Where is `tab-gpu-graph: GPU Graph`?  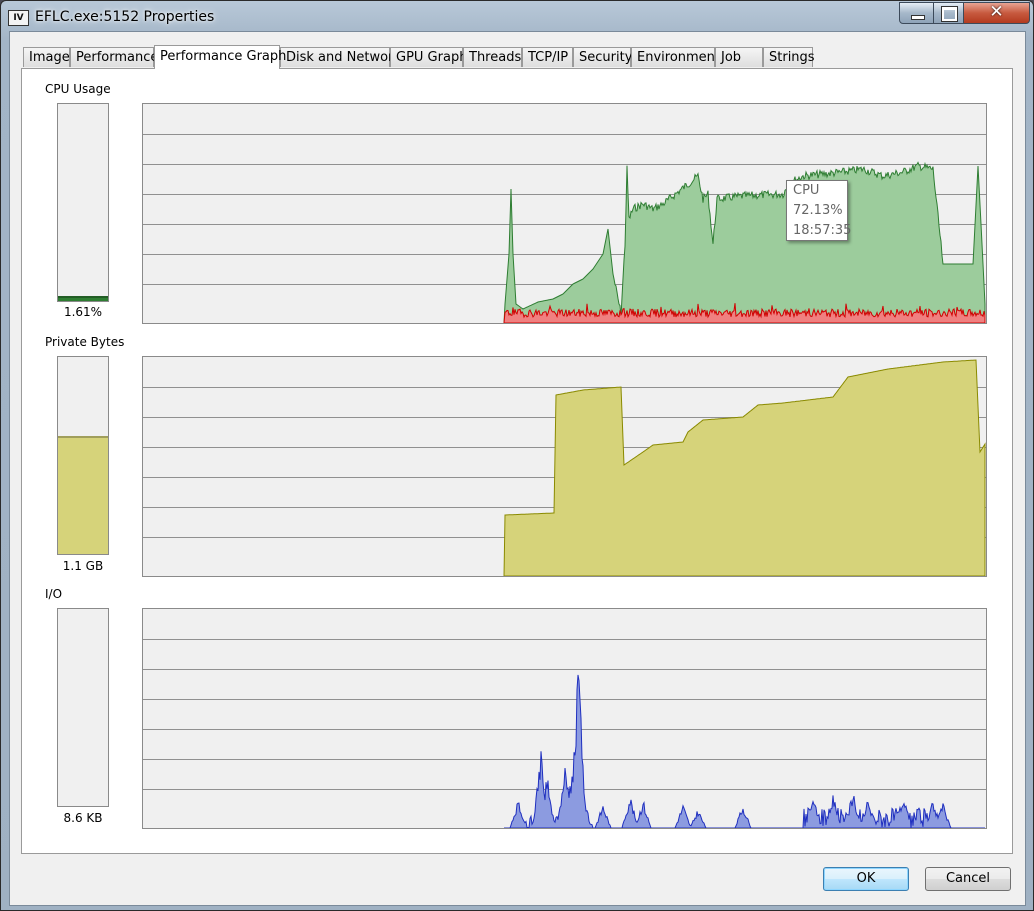
tab-gpu-graph: GPU Graph is located at coordinates (428, 57).